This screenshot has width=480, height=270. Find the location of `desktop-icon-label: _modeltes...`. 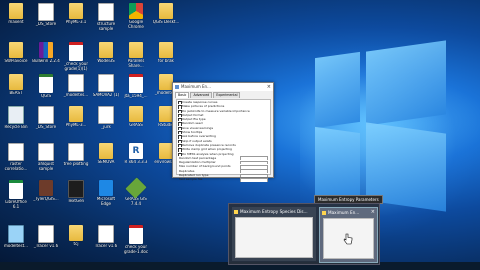

desktop-icon-label: _modeltes... is located at coordinates (76, 95).